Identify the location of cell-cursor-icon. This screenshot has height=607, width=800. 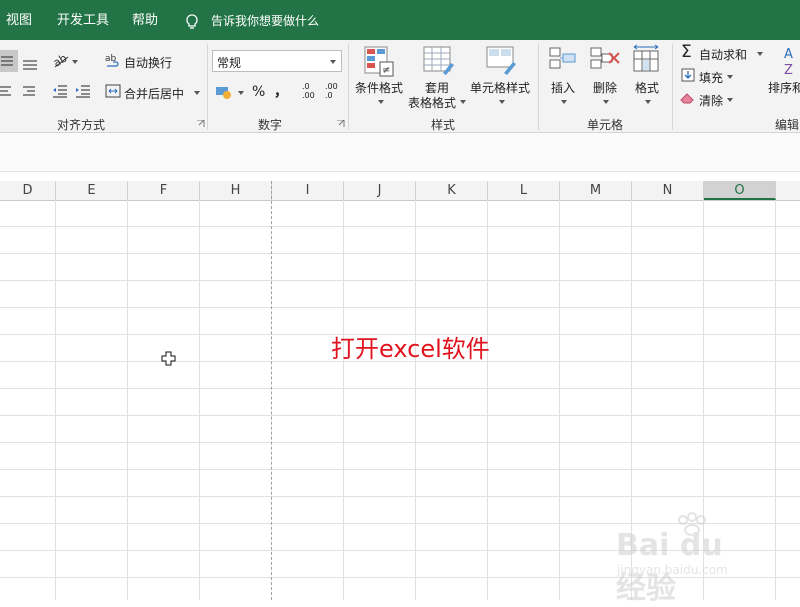
(168, 358).